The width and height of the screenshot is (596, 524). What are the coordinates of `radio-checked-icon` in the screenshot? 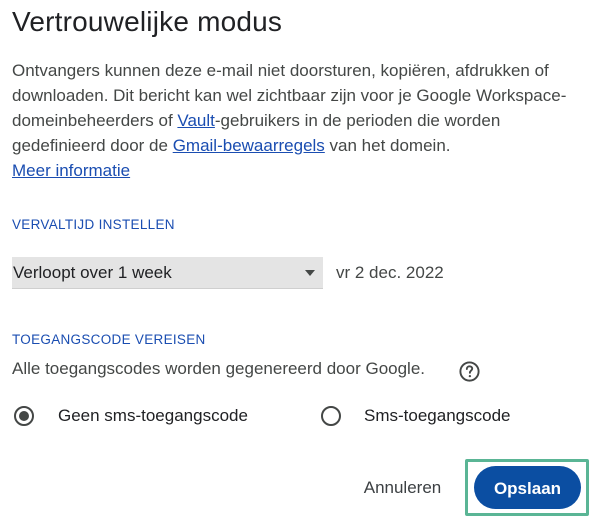 It's located at (24, 416).